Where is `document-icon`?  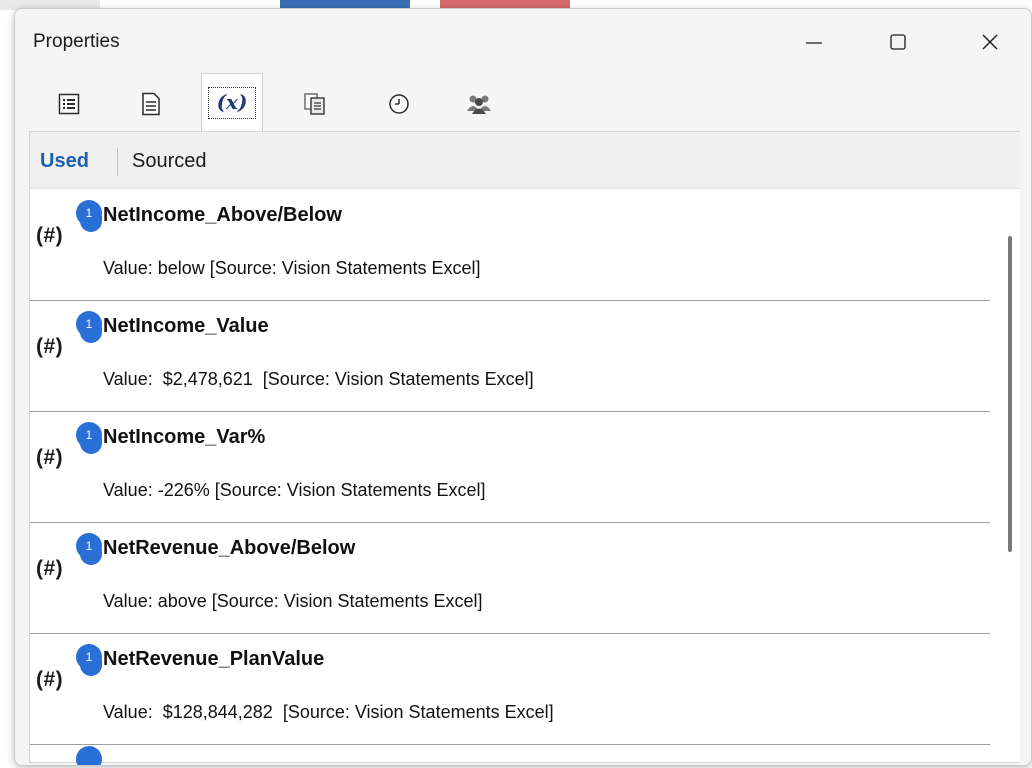 document-icon is located at coordinates (151, 104).